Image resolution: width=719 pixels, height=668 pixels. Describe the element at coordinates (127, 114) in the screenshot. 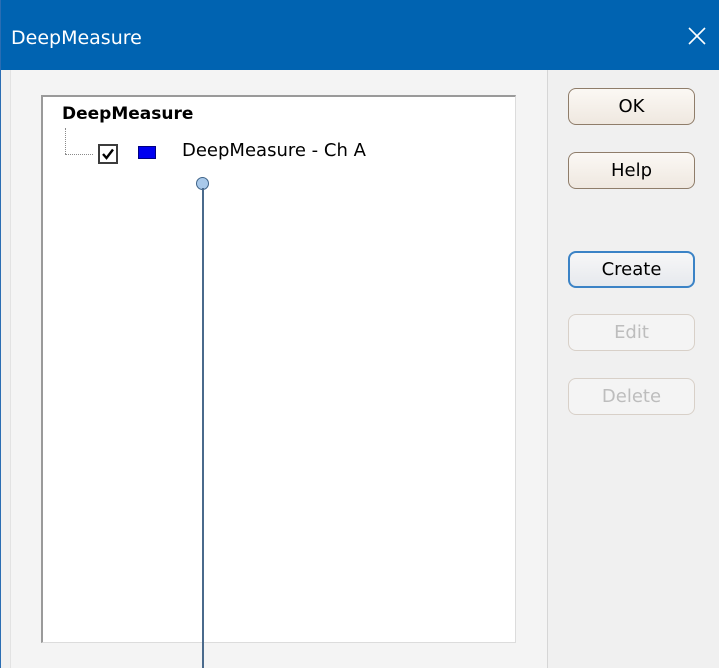

I see `tree-root-label: DeepMeasure` at that location.